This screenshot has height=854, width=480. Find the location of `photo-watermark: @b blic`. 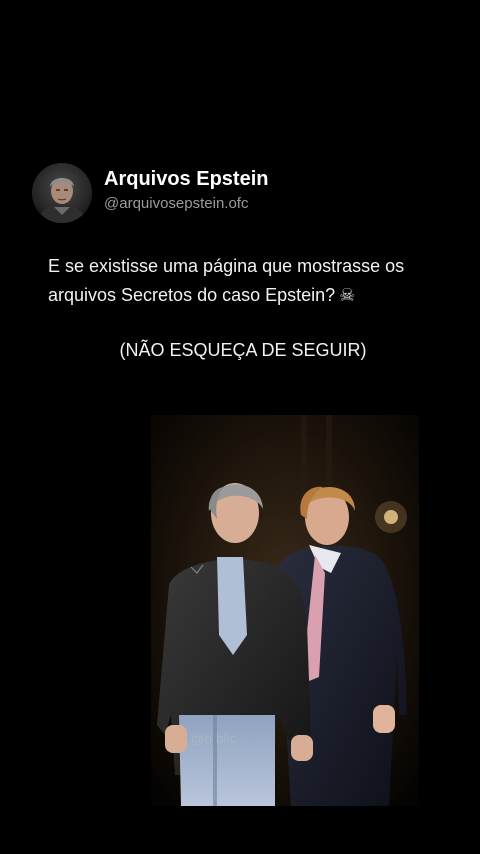

photo-watermark: @b blic is located at coordinates (214, 738).